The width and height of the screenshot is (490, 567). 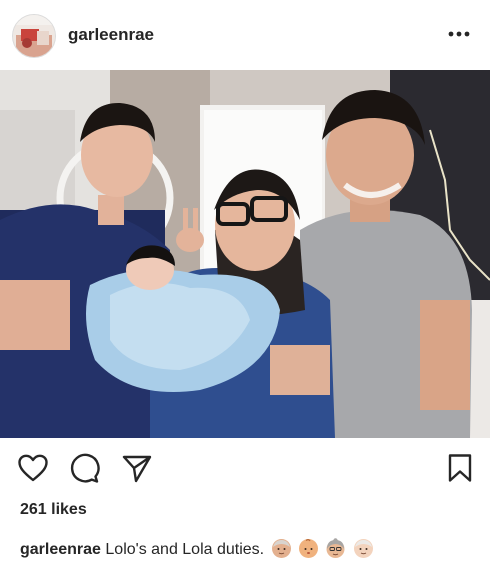 What do you see at coordinates (60, 549) in the screenshot?
I see `caption-username: garleenrae` at bounding box center [60, 549].